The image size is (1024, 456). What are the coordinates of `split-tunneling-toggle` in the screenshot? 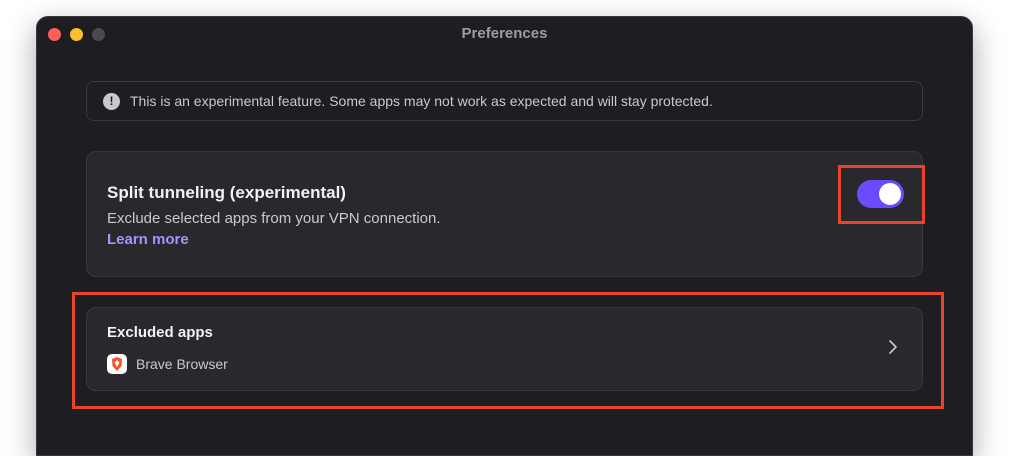 It's located at (880, 194).